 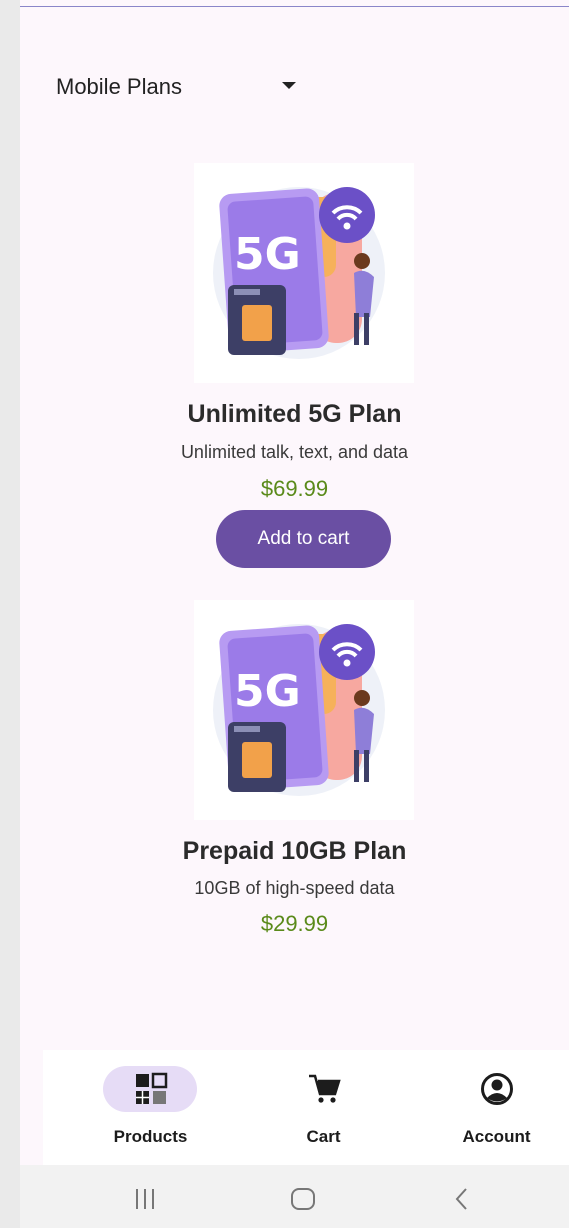 What do you see at coordinates (496, 1136) in the screenshot?
I see `nav-label: Account` at bounding box center [496, 1136].